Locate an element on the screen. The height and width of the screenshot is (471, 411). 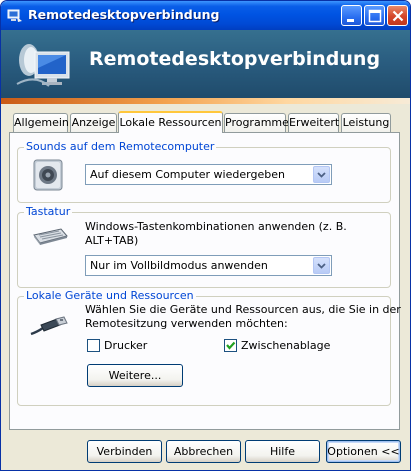
sounds-group-title: Sounds auf dem Remotecomputer is located at coordinates (120, 146).